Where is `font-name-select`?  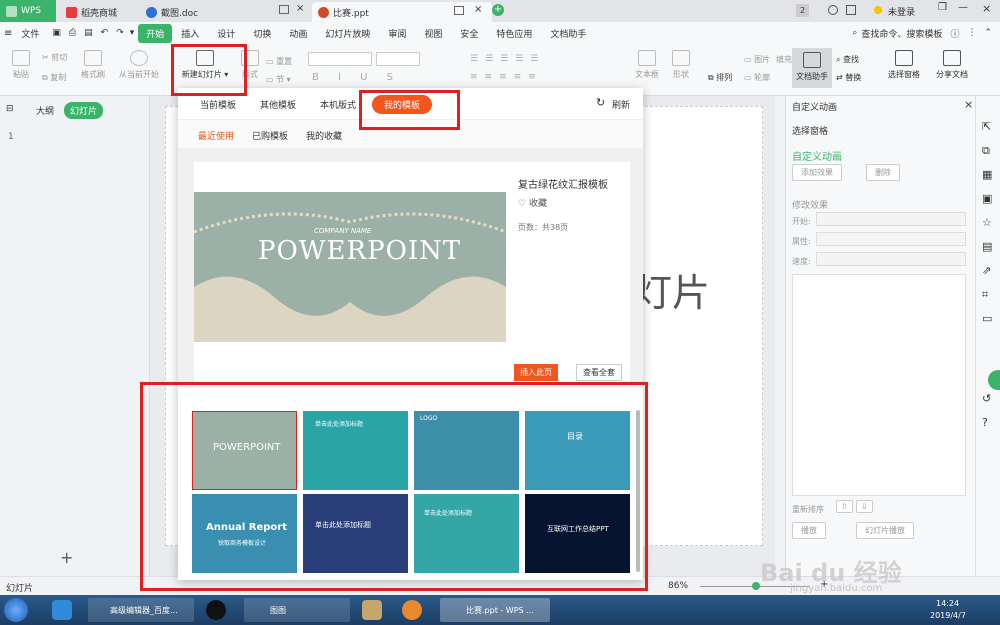
font-name-select is located at coordinates (340, 59).